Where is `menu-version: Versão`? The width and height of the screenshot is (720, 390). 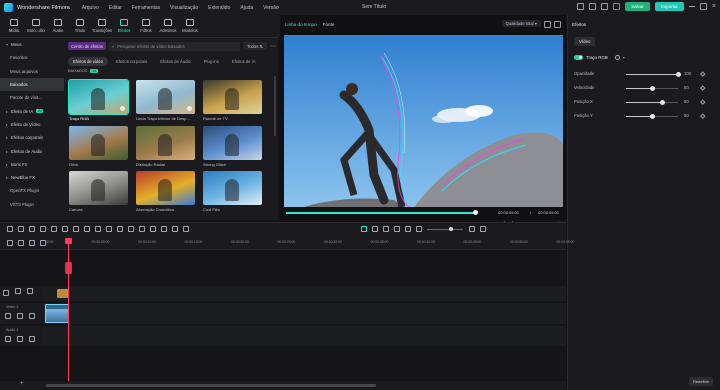 menu-version: Versão is located at coordinates (271, 8).